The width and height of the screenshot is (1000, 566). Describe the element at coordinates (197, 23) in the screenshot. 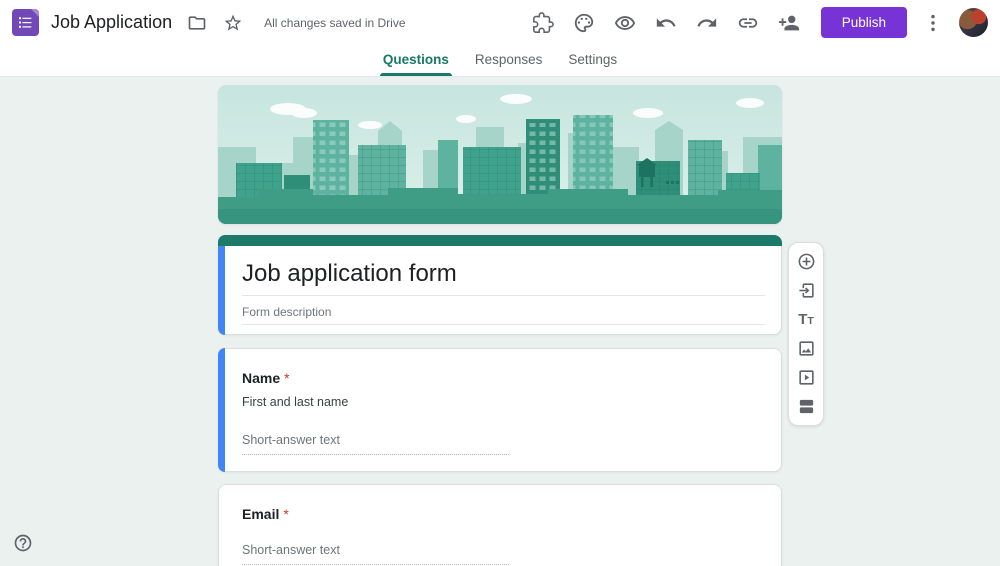

I see `folder-icon` at that location.